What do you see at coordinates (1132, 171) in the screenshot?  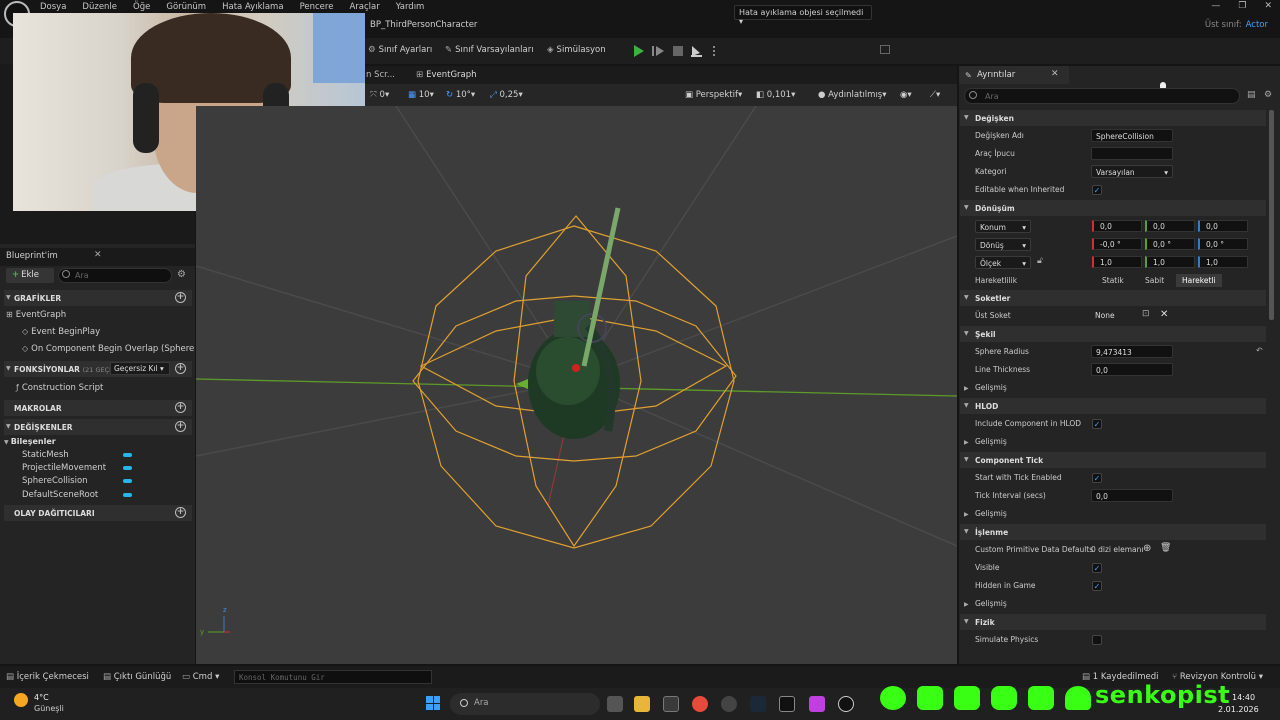 I see `category-dropdown: Varsayılan ▾` at bounding box center [1132, 171].